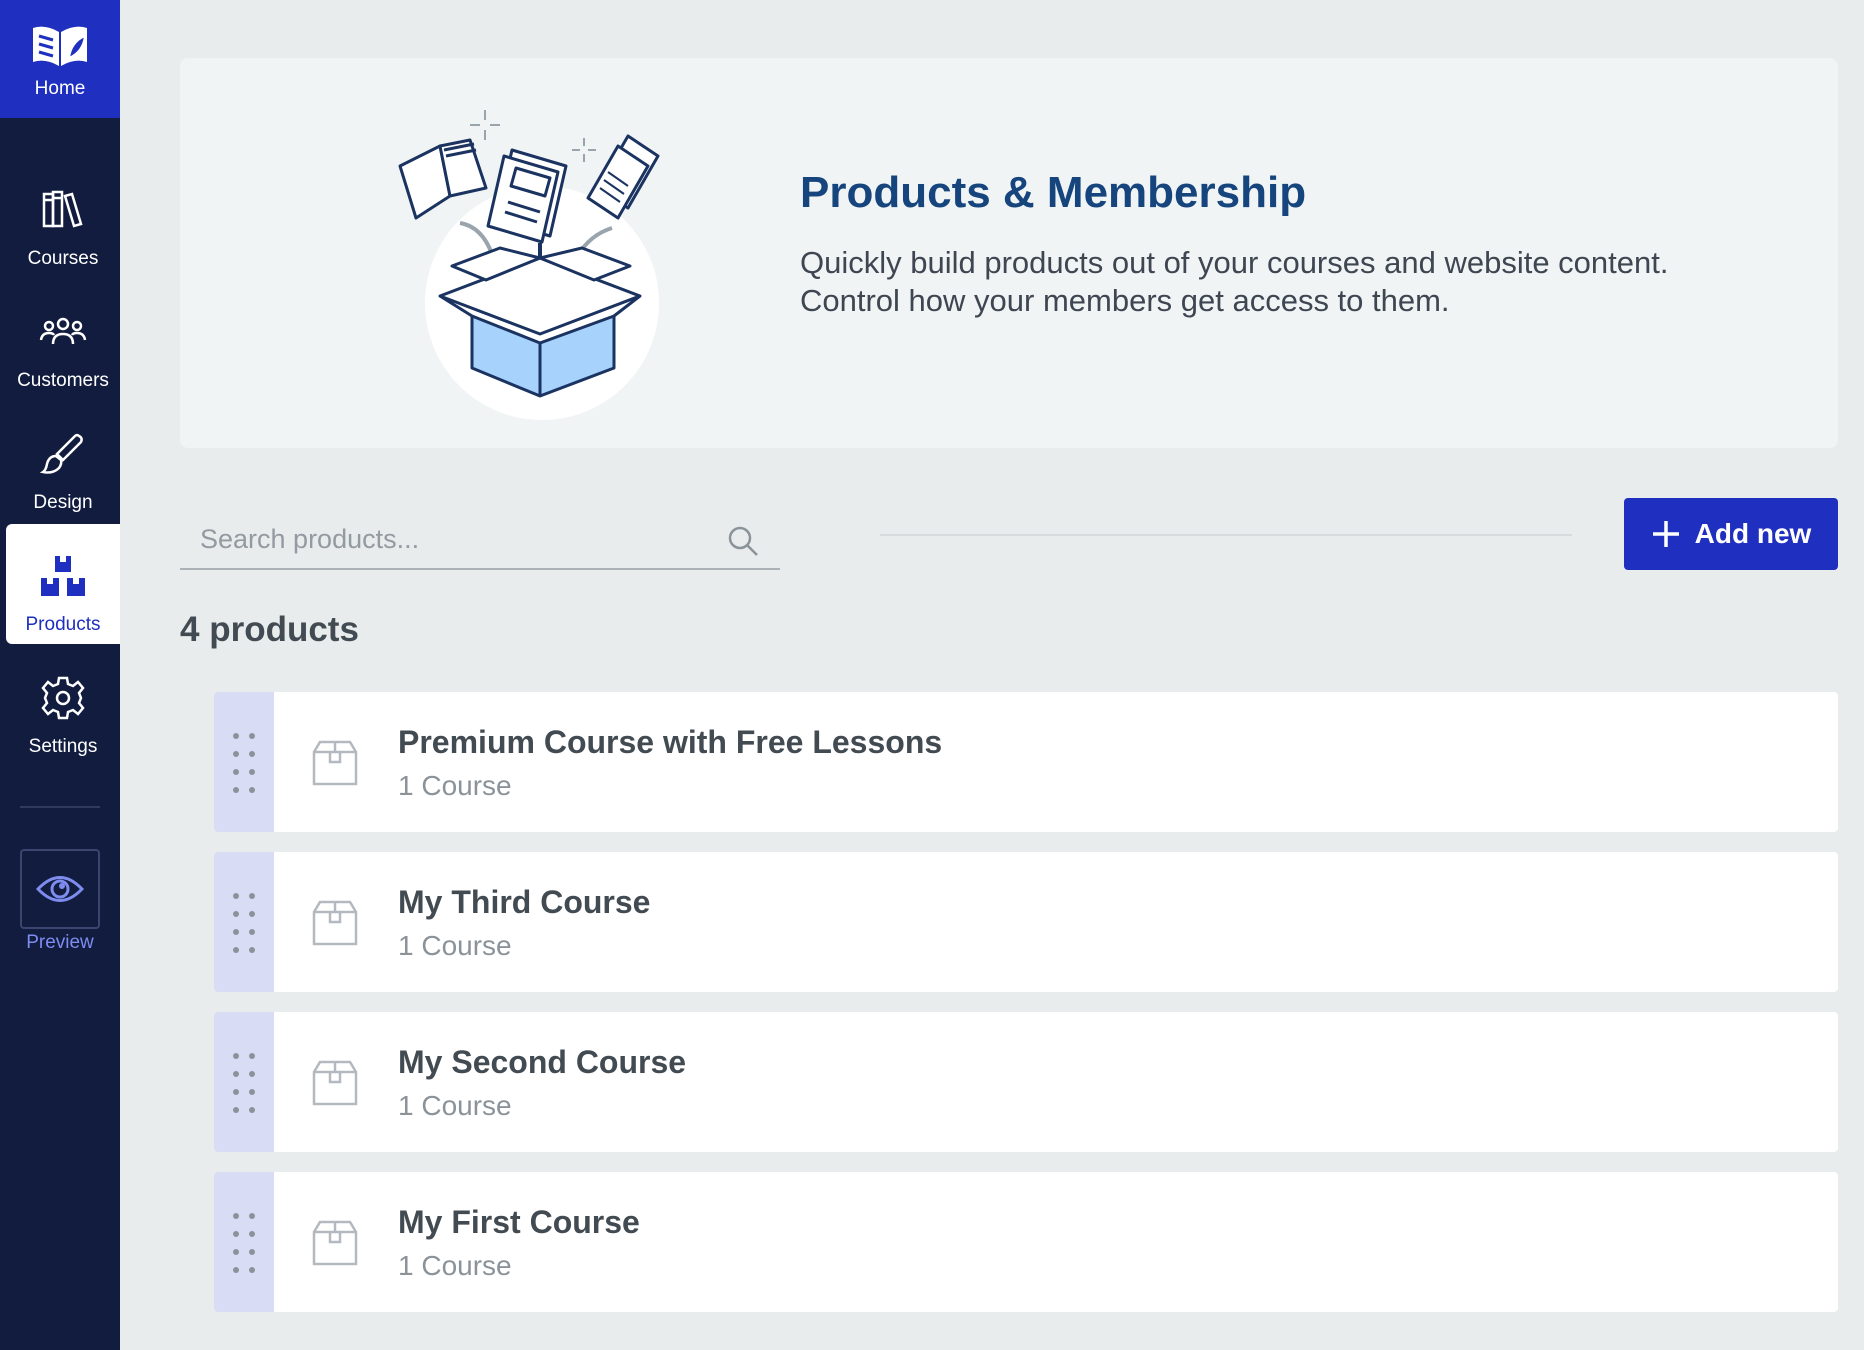  I want to click on paintbrush-icon, so click(61, 453).